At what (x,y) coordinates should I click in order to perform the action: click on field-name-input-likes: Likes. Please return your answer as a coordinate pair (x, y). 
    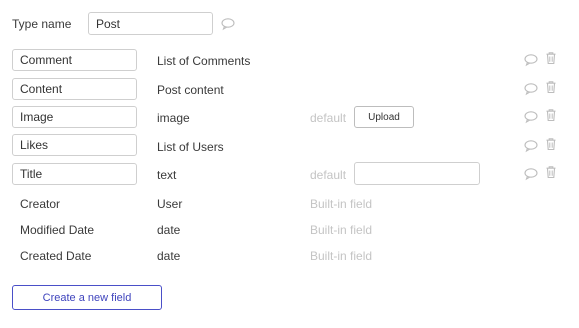
    Looking at the image, I should click on (74, 145).